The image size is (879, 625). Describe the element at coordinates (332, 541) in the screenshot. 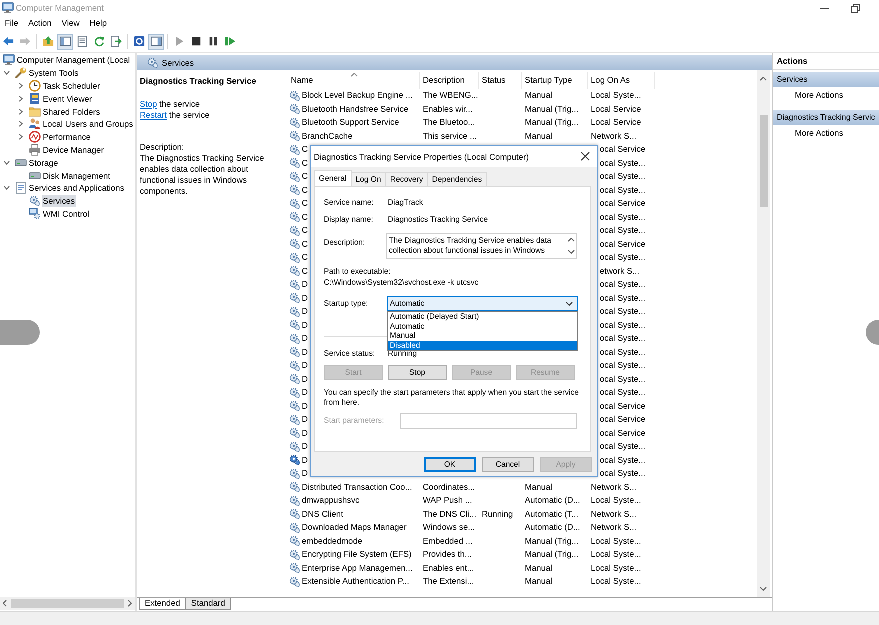

I see `service-name: embeddedmode` at that location.